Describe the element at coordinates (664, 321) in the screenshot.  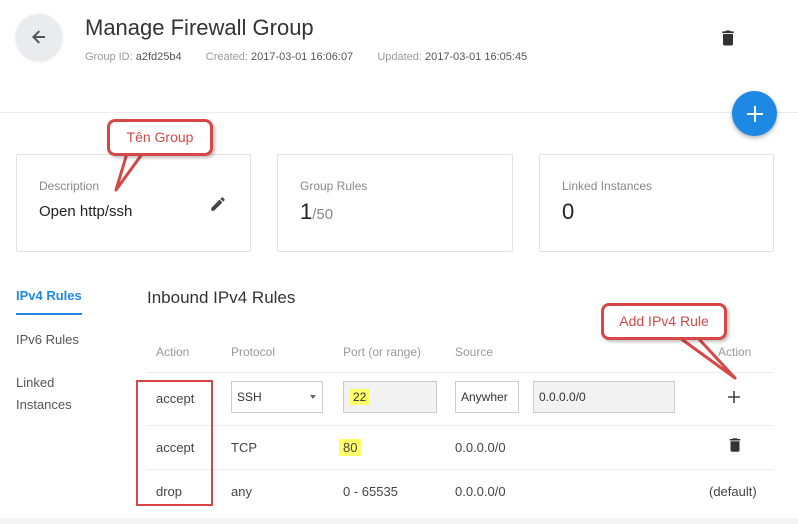
I see `add-rule-callout: Add IPv4 Rule` at that location.